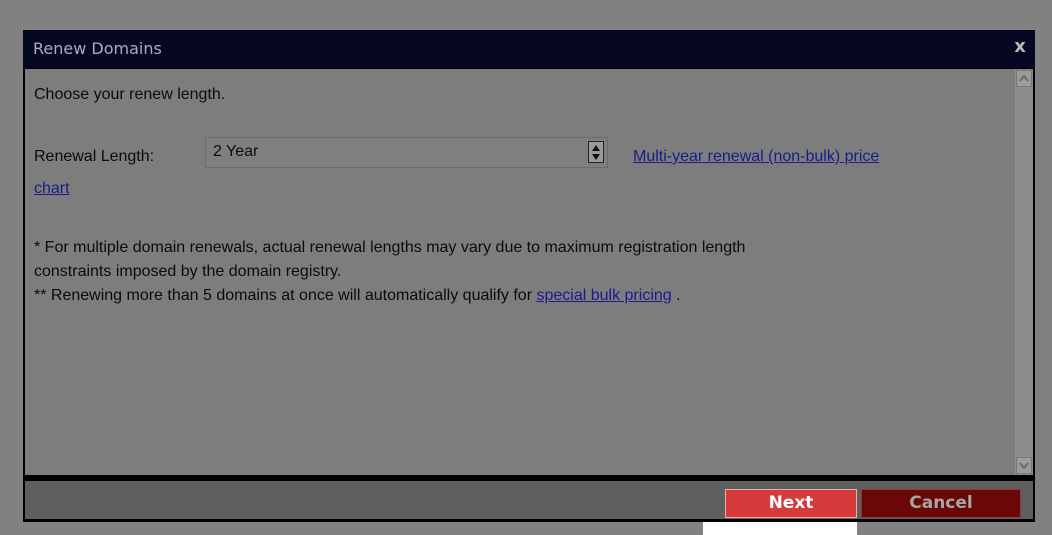 The image size is (1052, 535). What do you see at coordinates (1024, 78) in the screenshot?
I see `scroll-up-icon` at bounding box center [1024, 78].